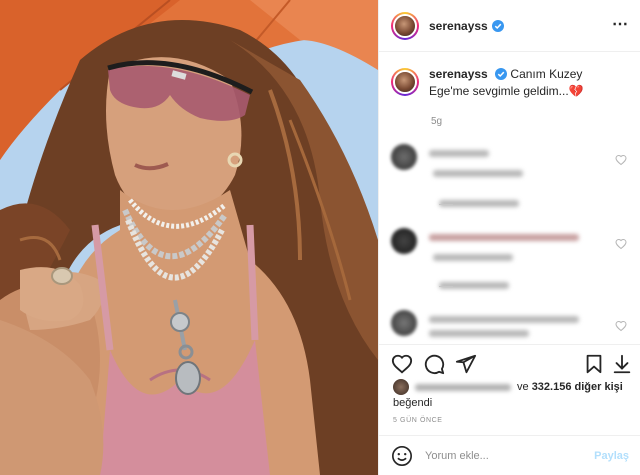 This screenshot has height=475, width=640. I want to click on caption-username: serenayss, so click(458, 74).